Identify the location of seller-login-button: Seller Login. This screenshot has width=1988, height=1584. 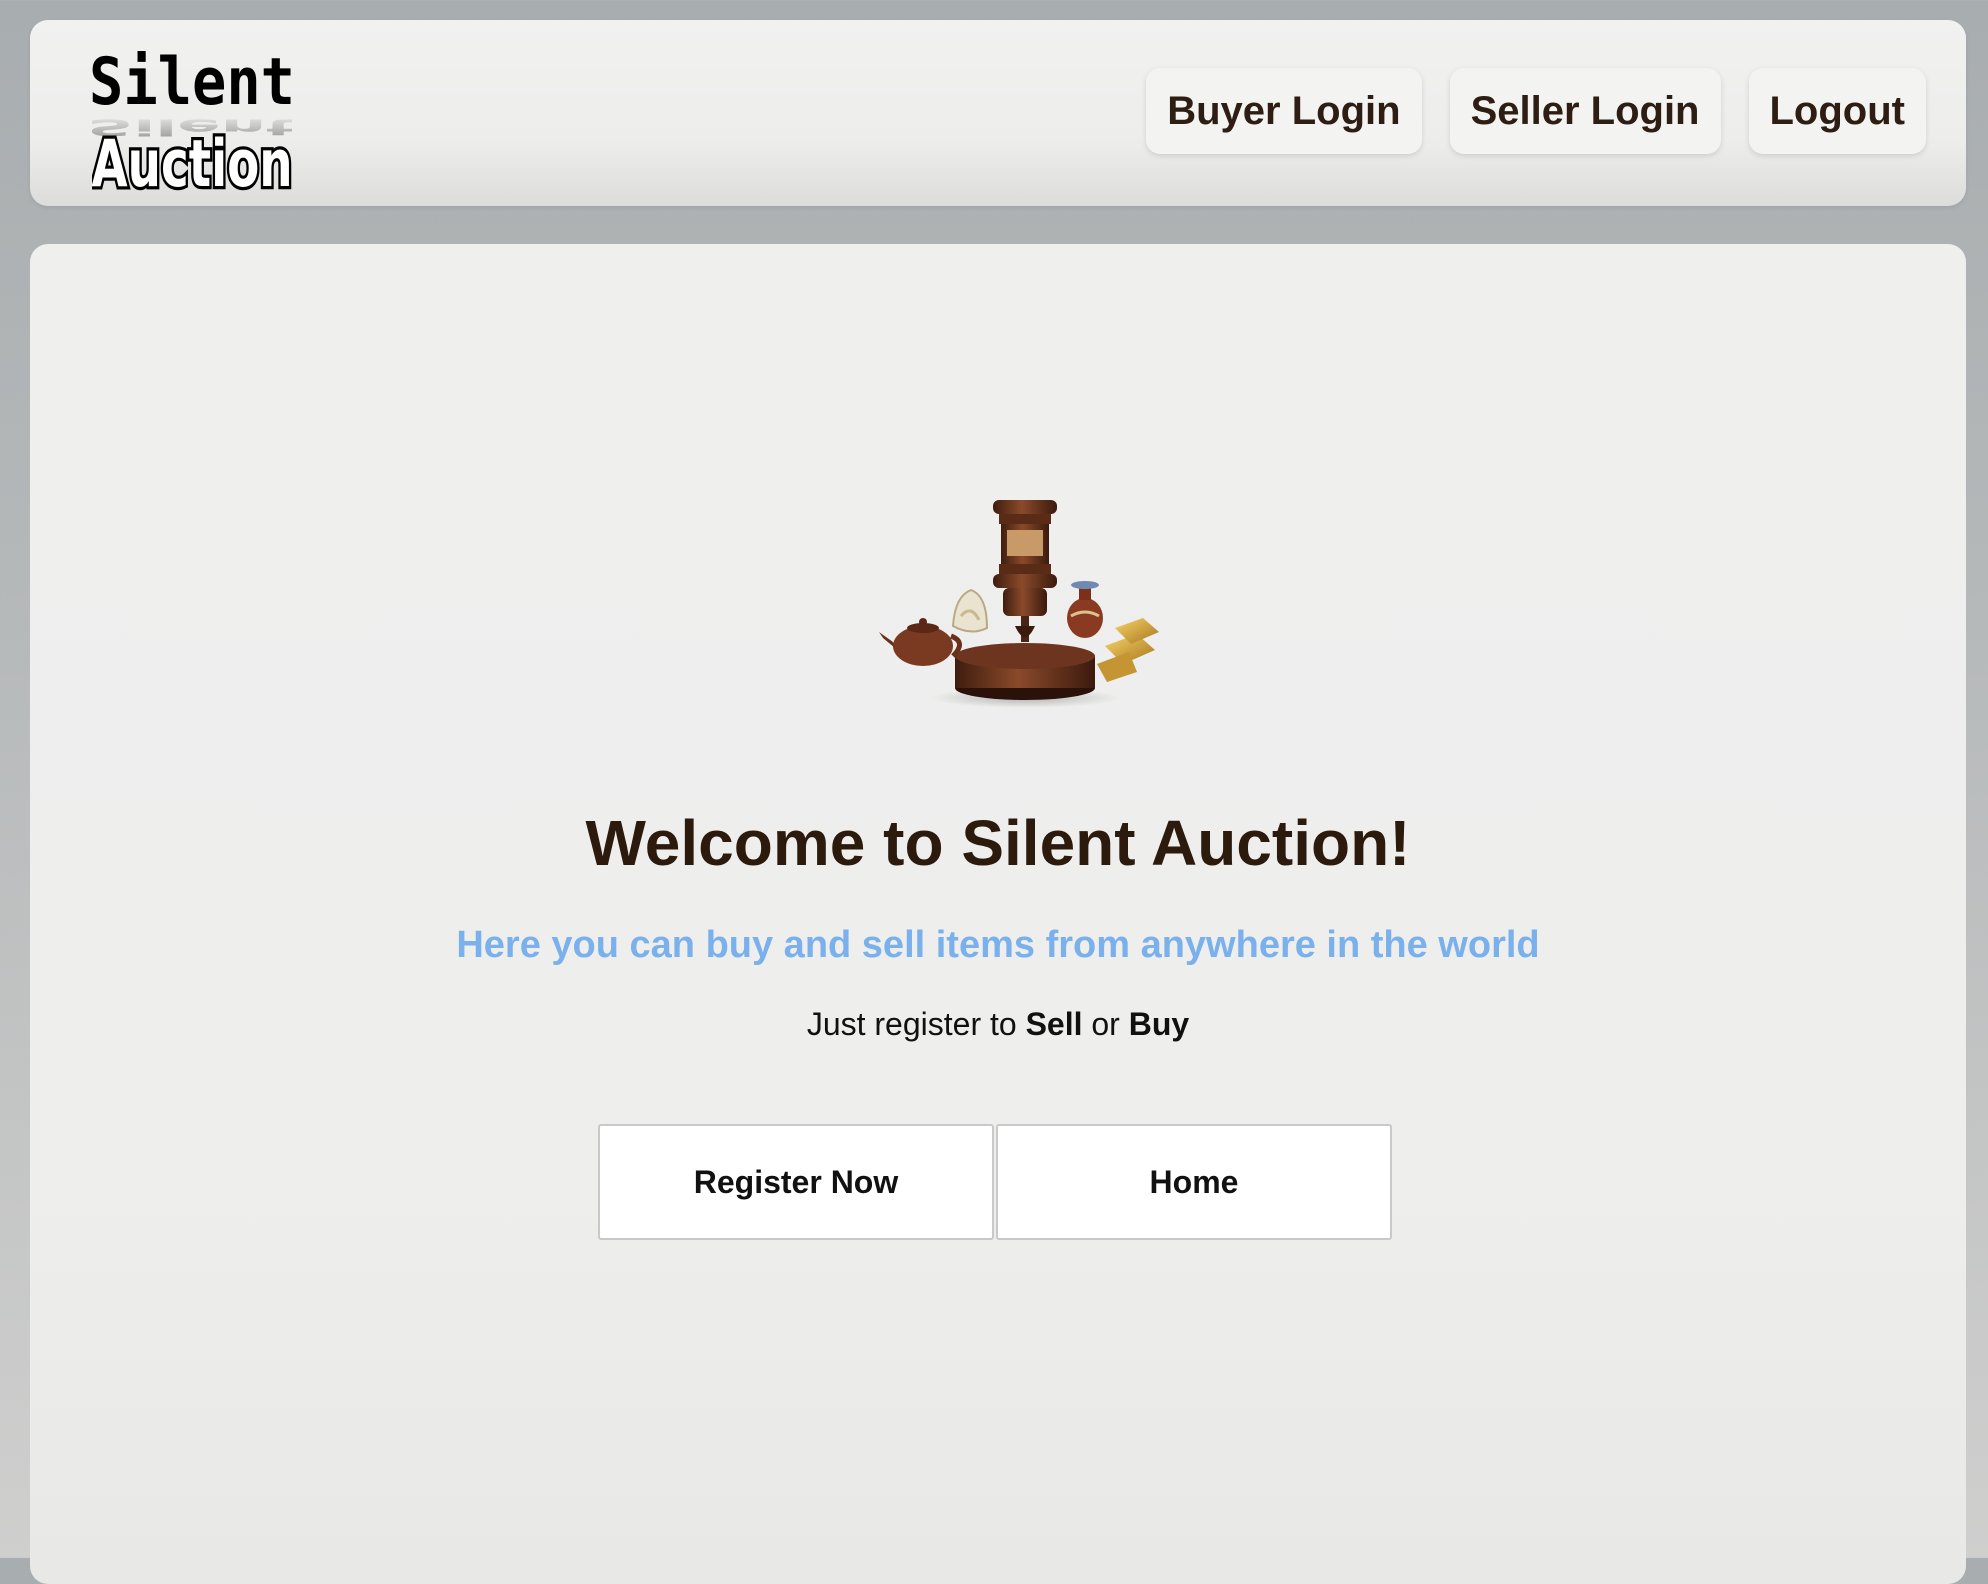
(1585, 111).